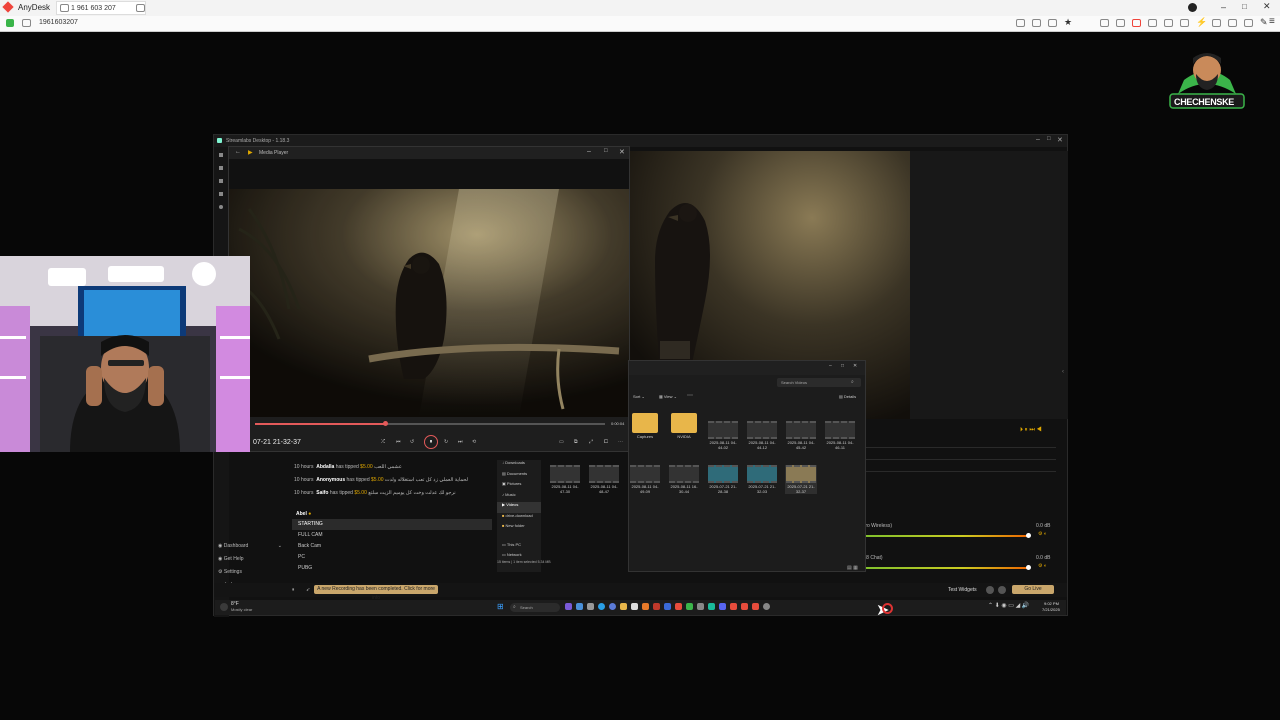 The image size is (1280, 720). Describe the element at coordinates (238, 152) in the screenshot. I see `back-icon: ←` at that location.